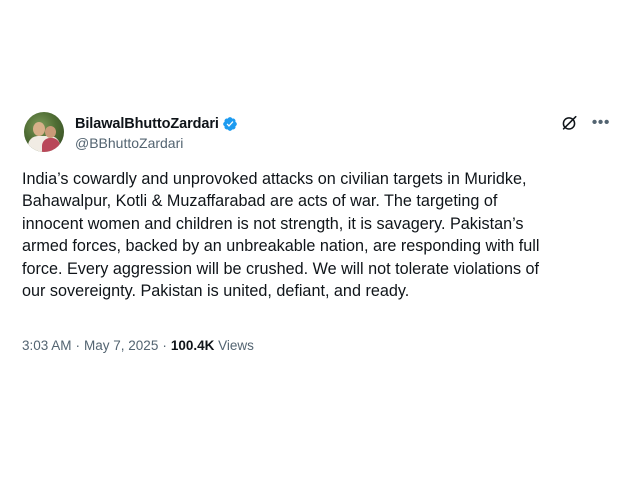 This screenshot has height=480, width=640. What do you see at coordinates (39, 129) in the screenshot?
I see `avatar-face` at bounding box center [39, 129].